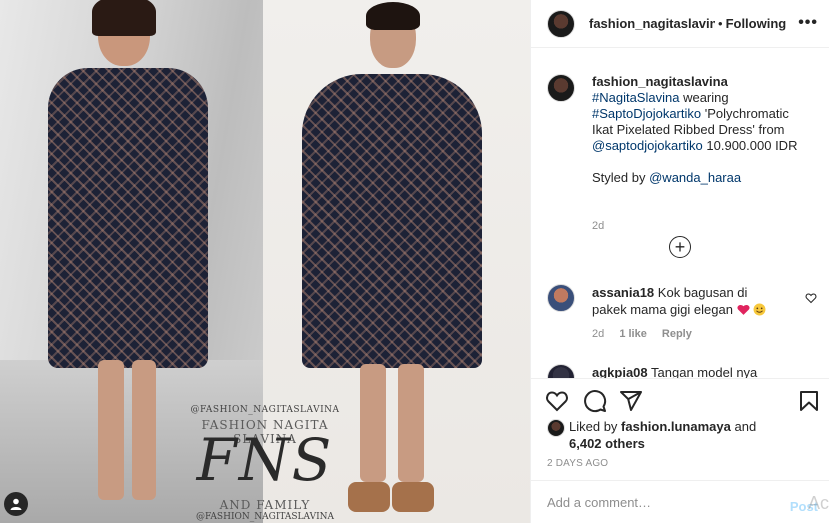 The width and height of the screenshot is (829, 523). I want to click on author-avatar, so click(561, 23).